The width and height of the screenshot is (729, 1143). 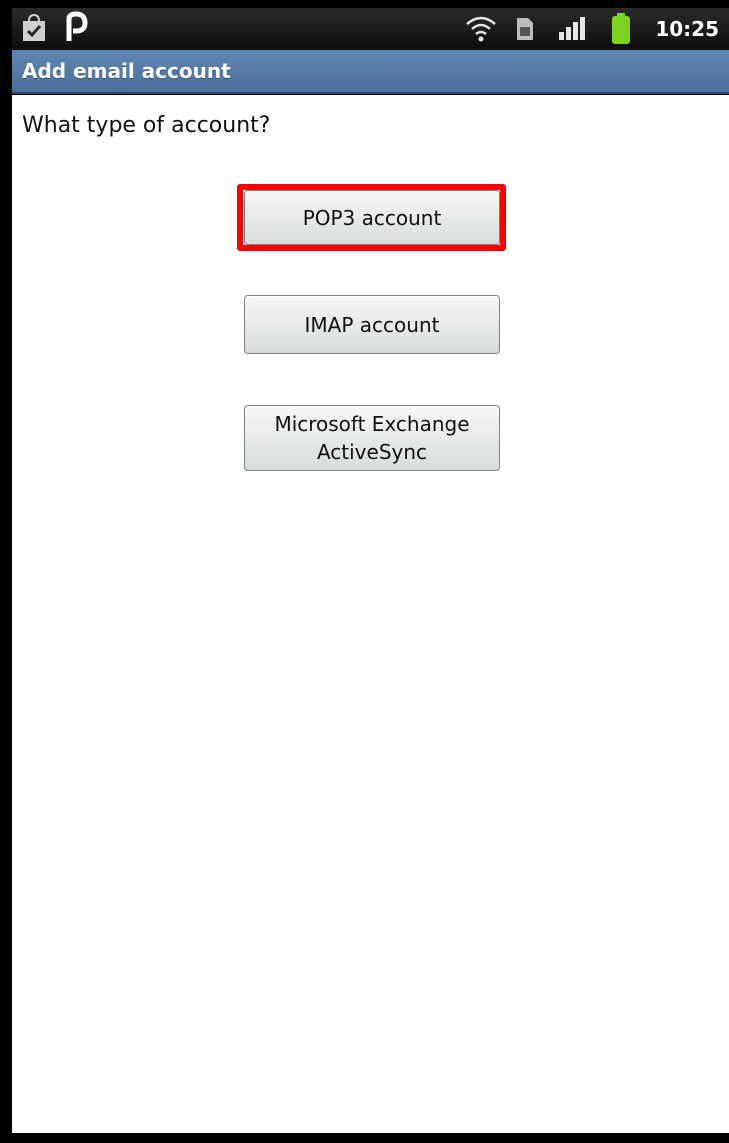 What do you see at coordinates (77, 29) in the screenshot?
I see `p-app-icon` at bounding box center [77, 29].